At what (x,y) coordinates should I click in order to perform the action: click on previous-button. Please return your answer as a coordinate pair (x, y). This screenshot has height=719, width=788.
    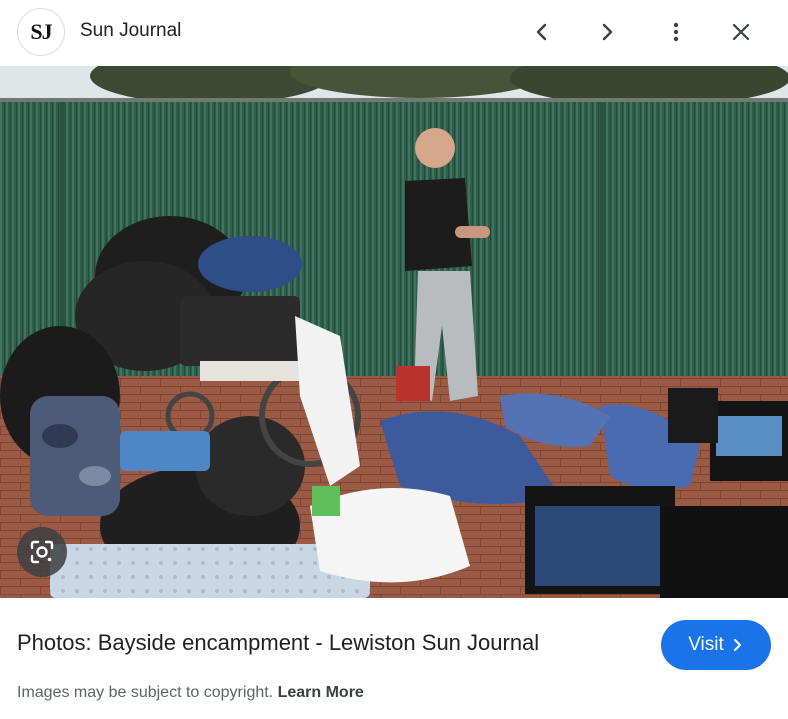
    Looking at the image, I should click on (542, 32).